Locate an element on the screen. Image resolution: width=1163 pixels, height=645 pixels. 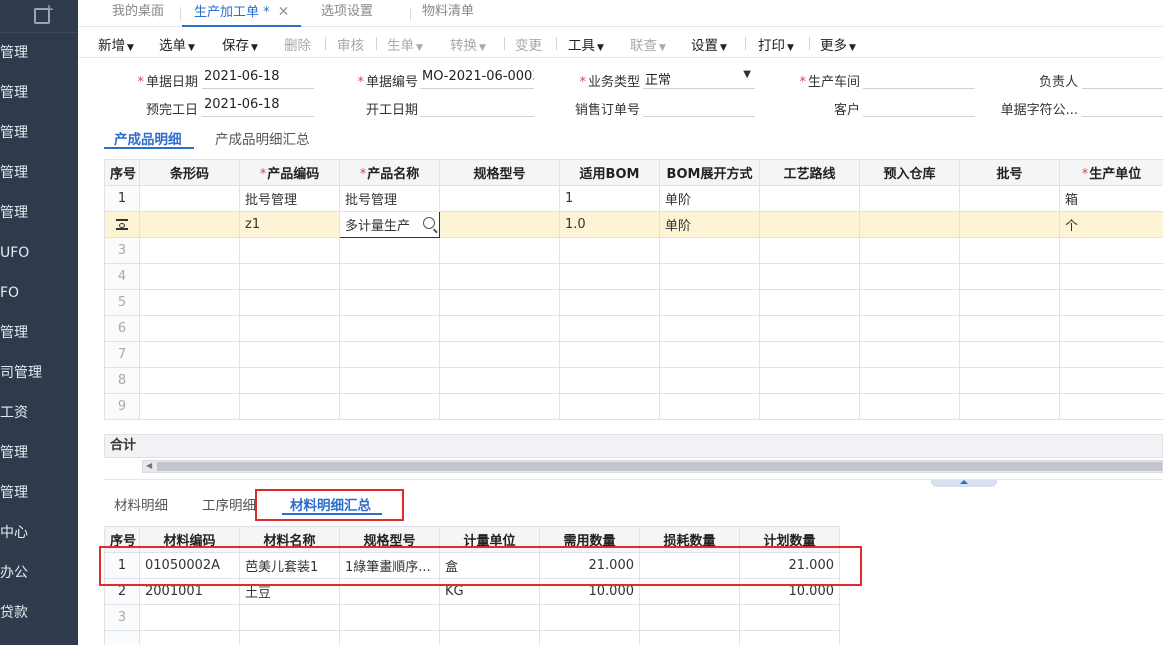
doc-no-field: MO-2021-06-0003 is located at coordinates (477, 78).